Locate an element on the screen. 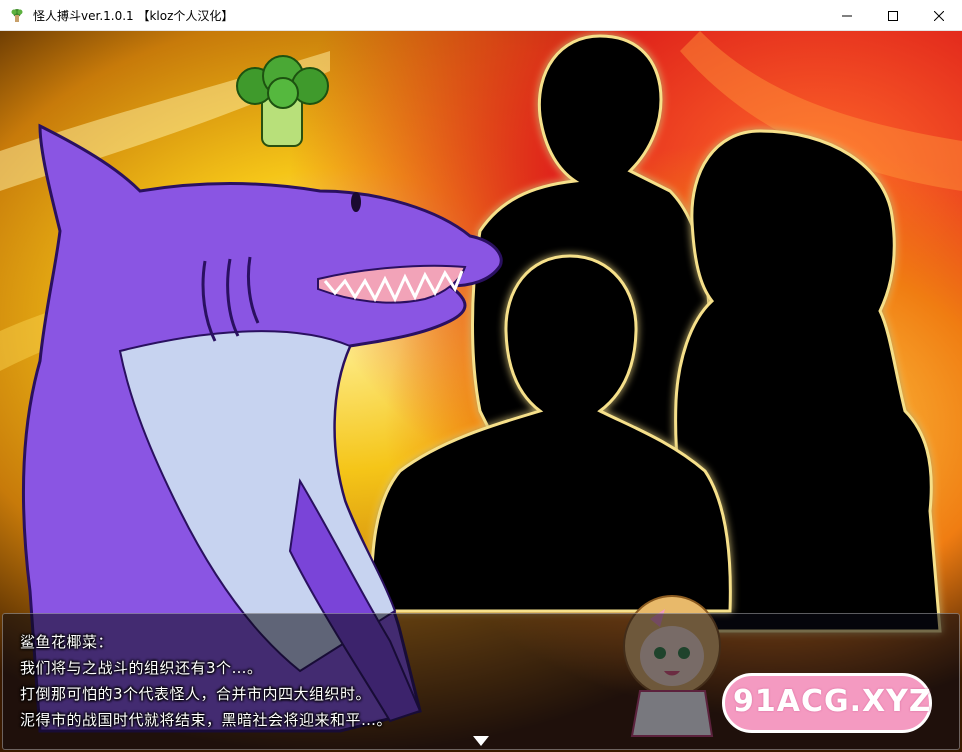 The width and height of the screenshot is (962, 752). window-titlebar: 怪人搏斗ver.1.0.1 【kloz个人汉化】 is located at coordinates (481, 15).